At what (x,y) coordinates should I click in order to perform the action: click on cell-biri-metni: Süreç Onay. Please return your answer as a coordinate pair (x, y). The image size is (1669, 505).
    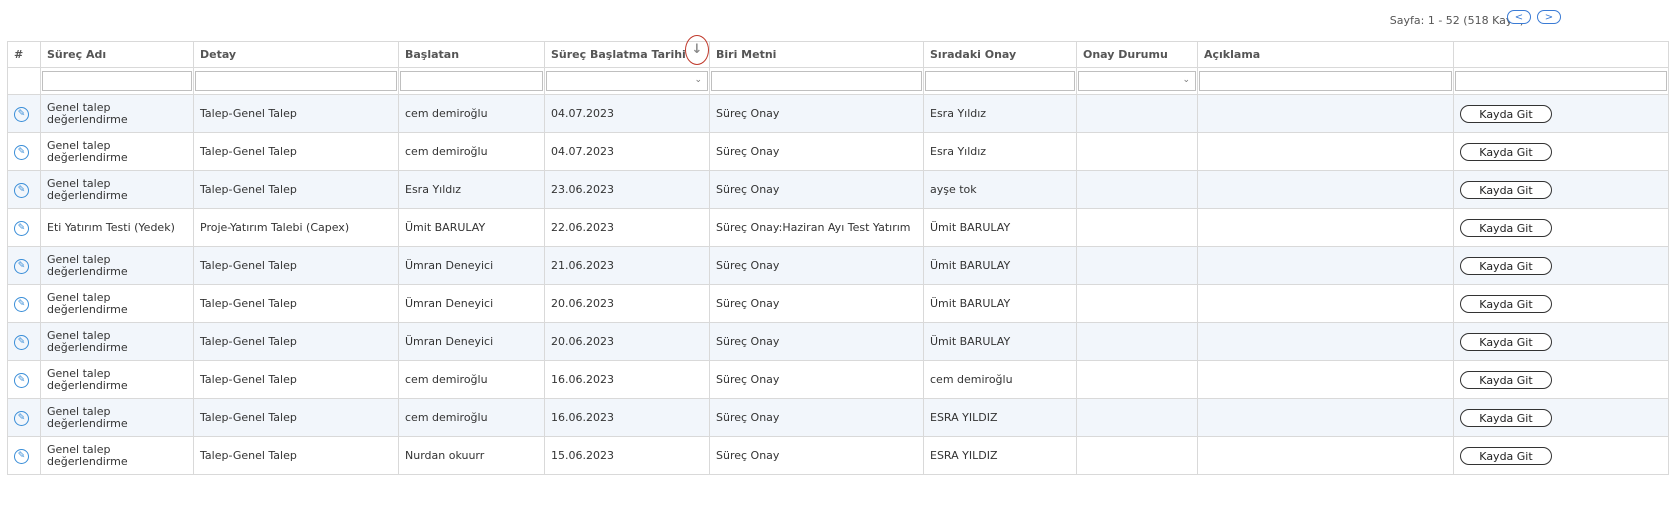
    Looking at the image, I should click on (816, 303).